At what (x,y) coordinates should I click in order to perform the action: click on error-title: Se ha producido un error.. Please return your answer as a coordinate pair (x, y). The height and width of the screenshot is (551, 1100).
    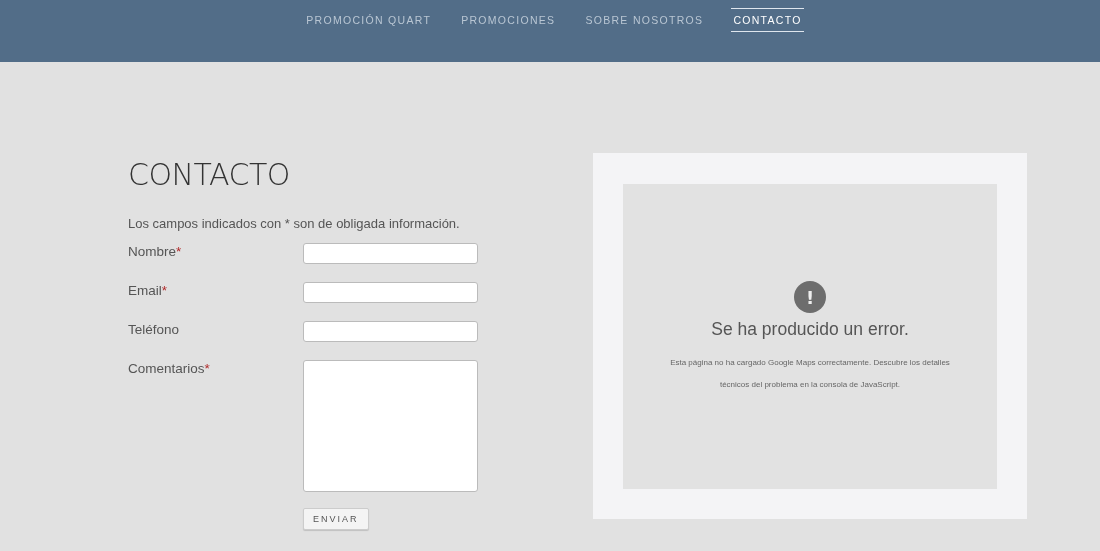
    Looking at the image, I should click on (810, 329).